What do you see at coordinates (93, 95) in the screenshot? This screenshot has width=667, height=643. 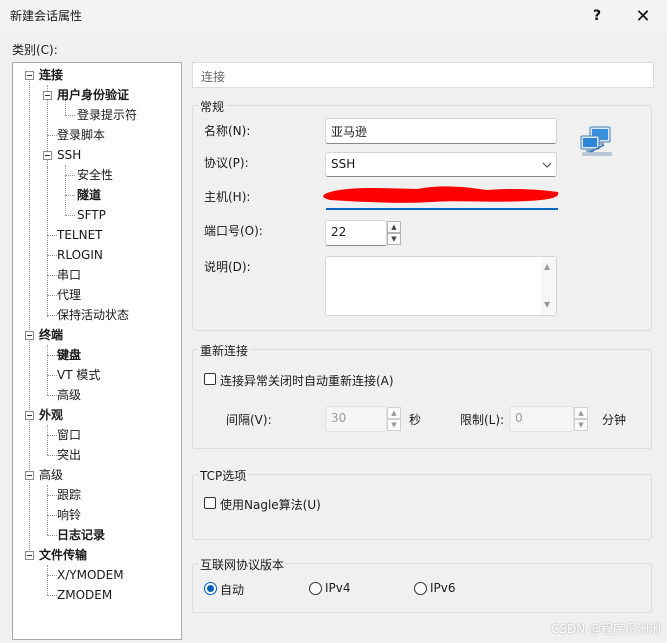 I see `tree-item-user-auth: 用户身份验证` at bounding box center [93, 95].